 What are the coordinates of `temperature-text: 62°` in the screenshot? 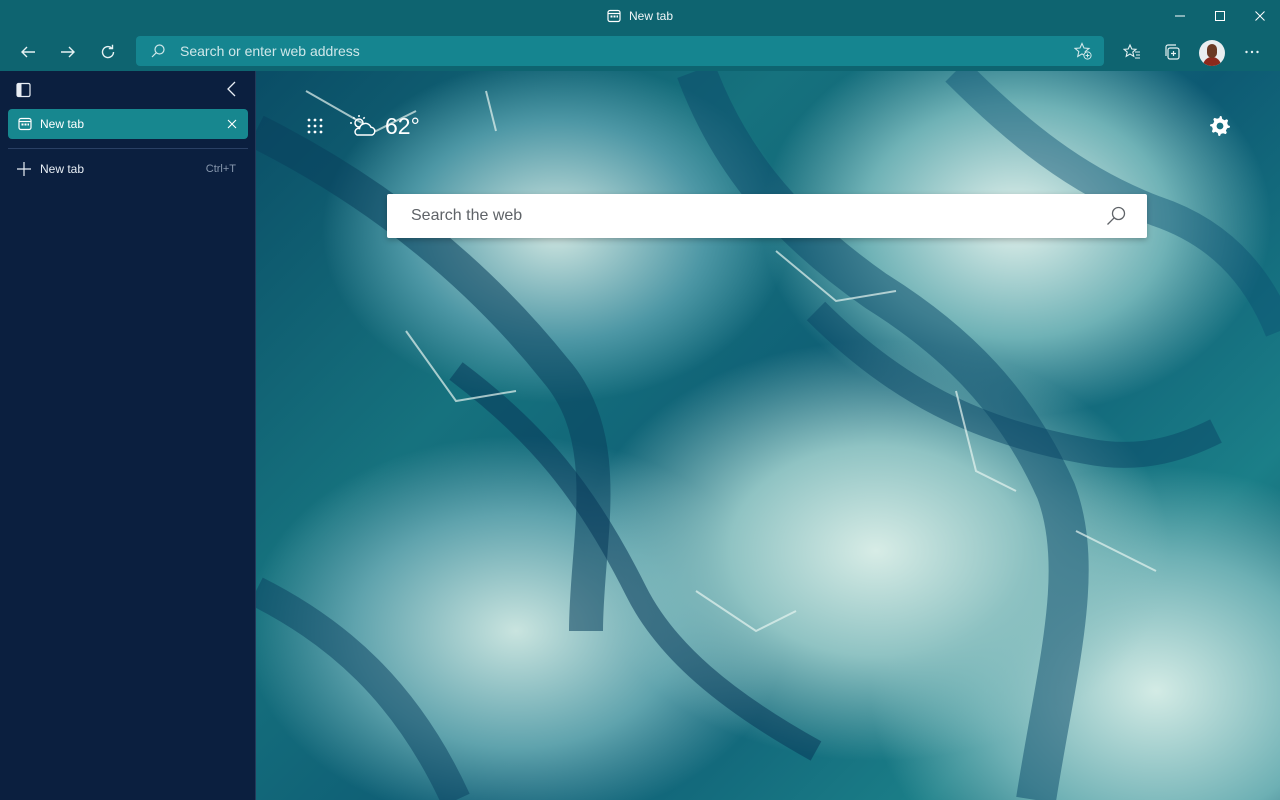 It's located at (402, 126).